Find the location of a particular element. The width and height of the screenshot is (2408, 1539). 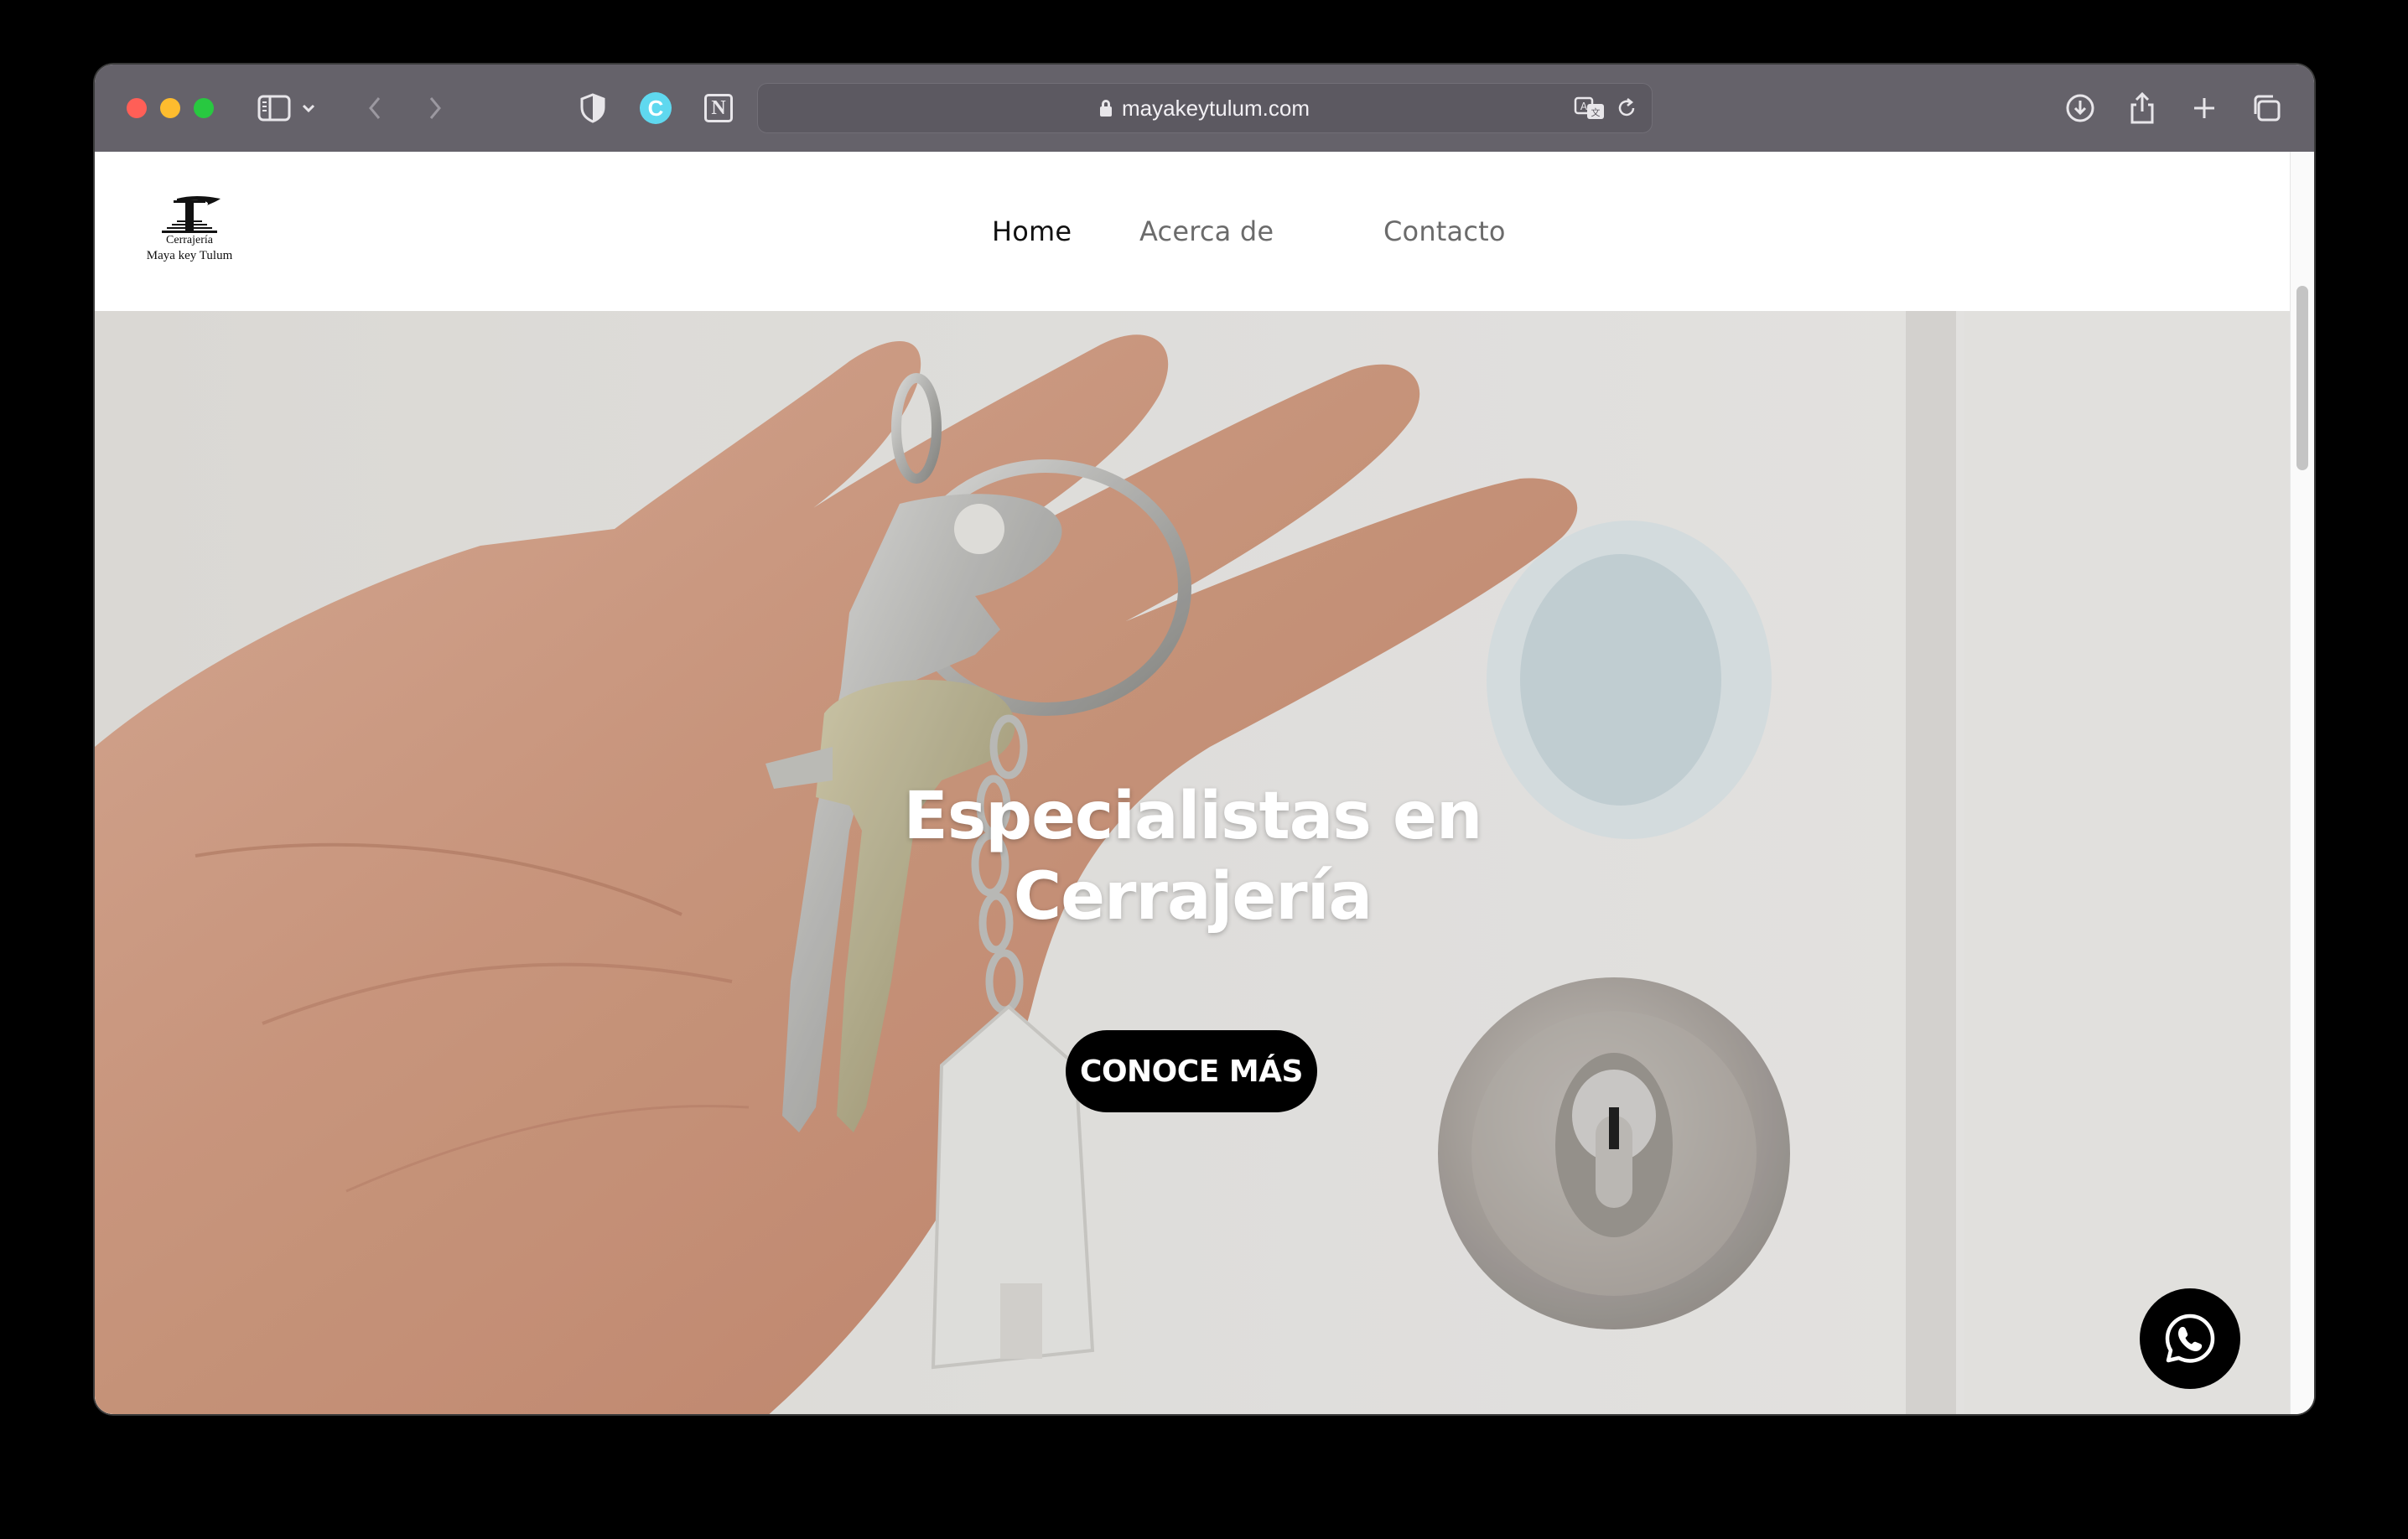

conoce-mas-button: CONOCE MÁS is located at coordinates (1191, 1071).